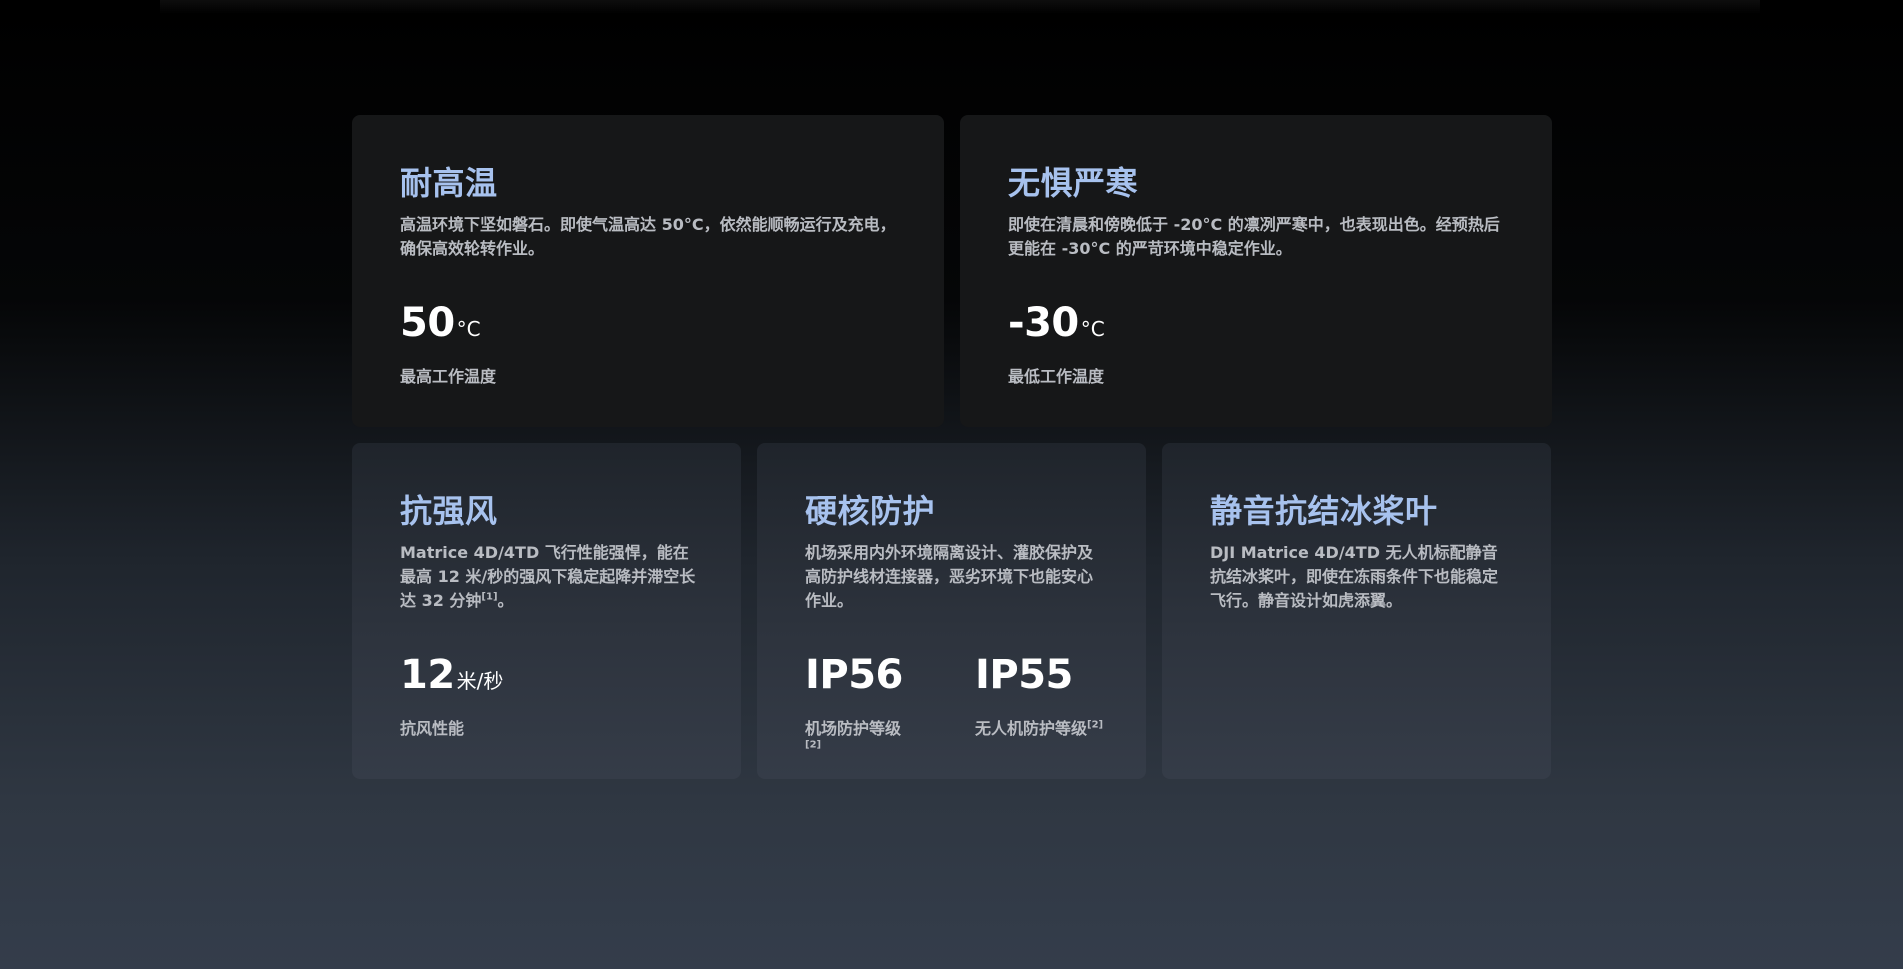 The height and width of the screenshot is (969, 1903). What do you see at coordinates (489, 597) in the screenshot?
I see `footnote-marker: [1]` at bounding box center [489, 597].